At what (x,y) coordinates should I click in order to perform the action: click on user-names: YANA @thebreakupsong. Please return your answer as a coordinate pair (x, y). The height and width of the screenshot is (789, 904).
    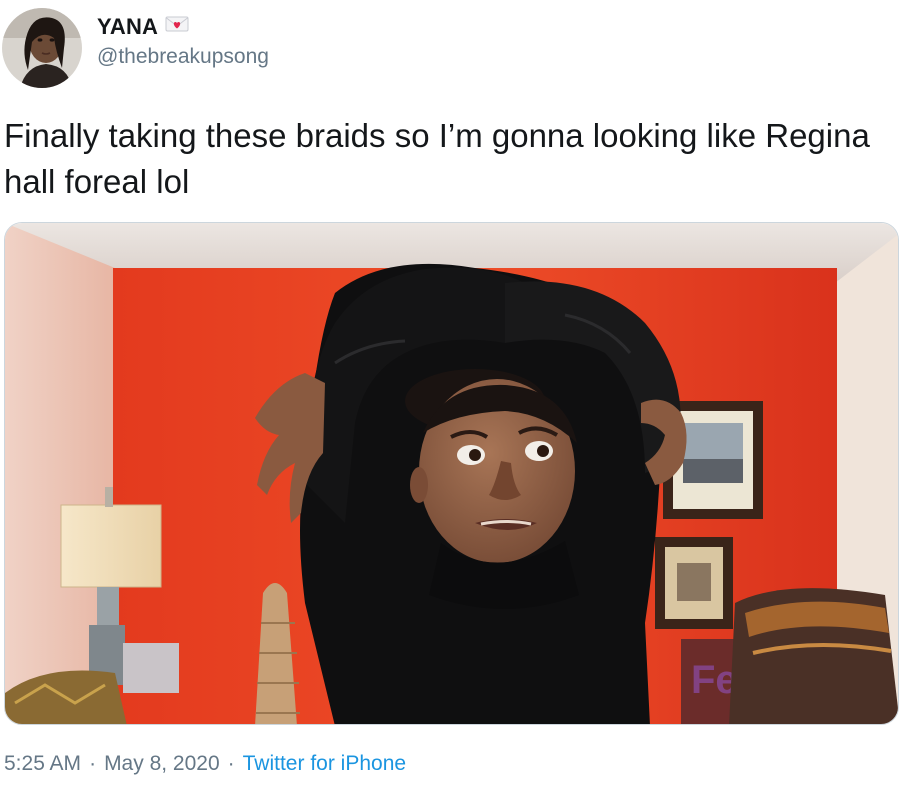
    Looking at the image, I should click on (183, 41).